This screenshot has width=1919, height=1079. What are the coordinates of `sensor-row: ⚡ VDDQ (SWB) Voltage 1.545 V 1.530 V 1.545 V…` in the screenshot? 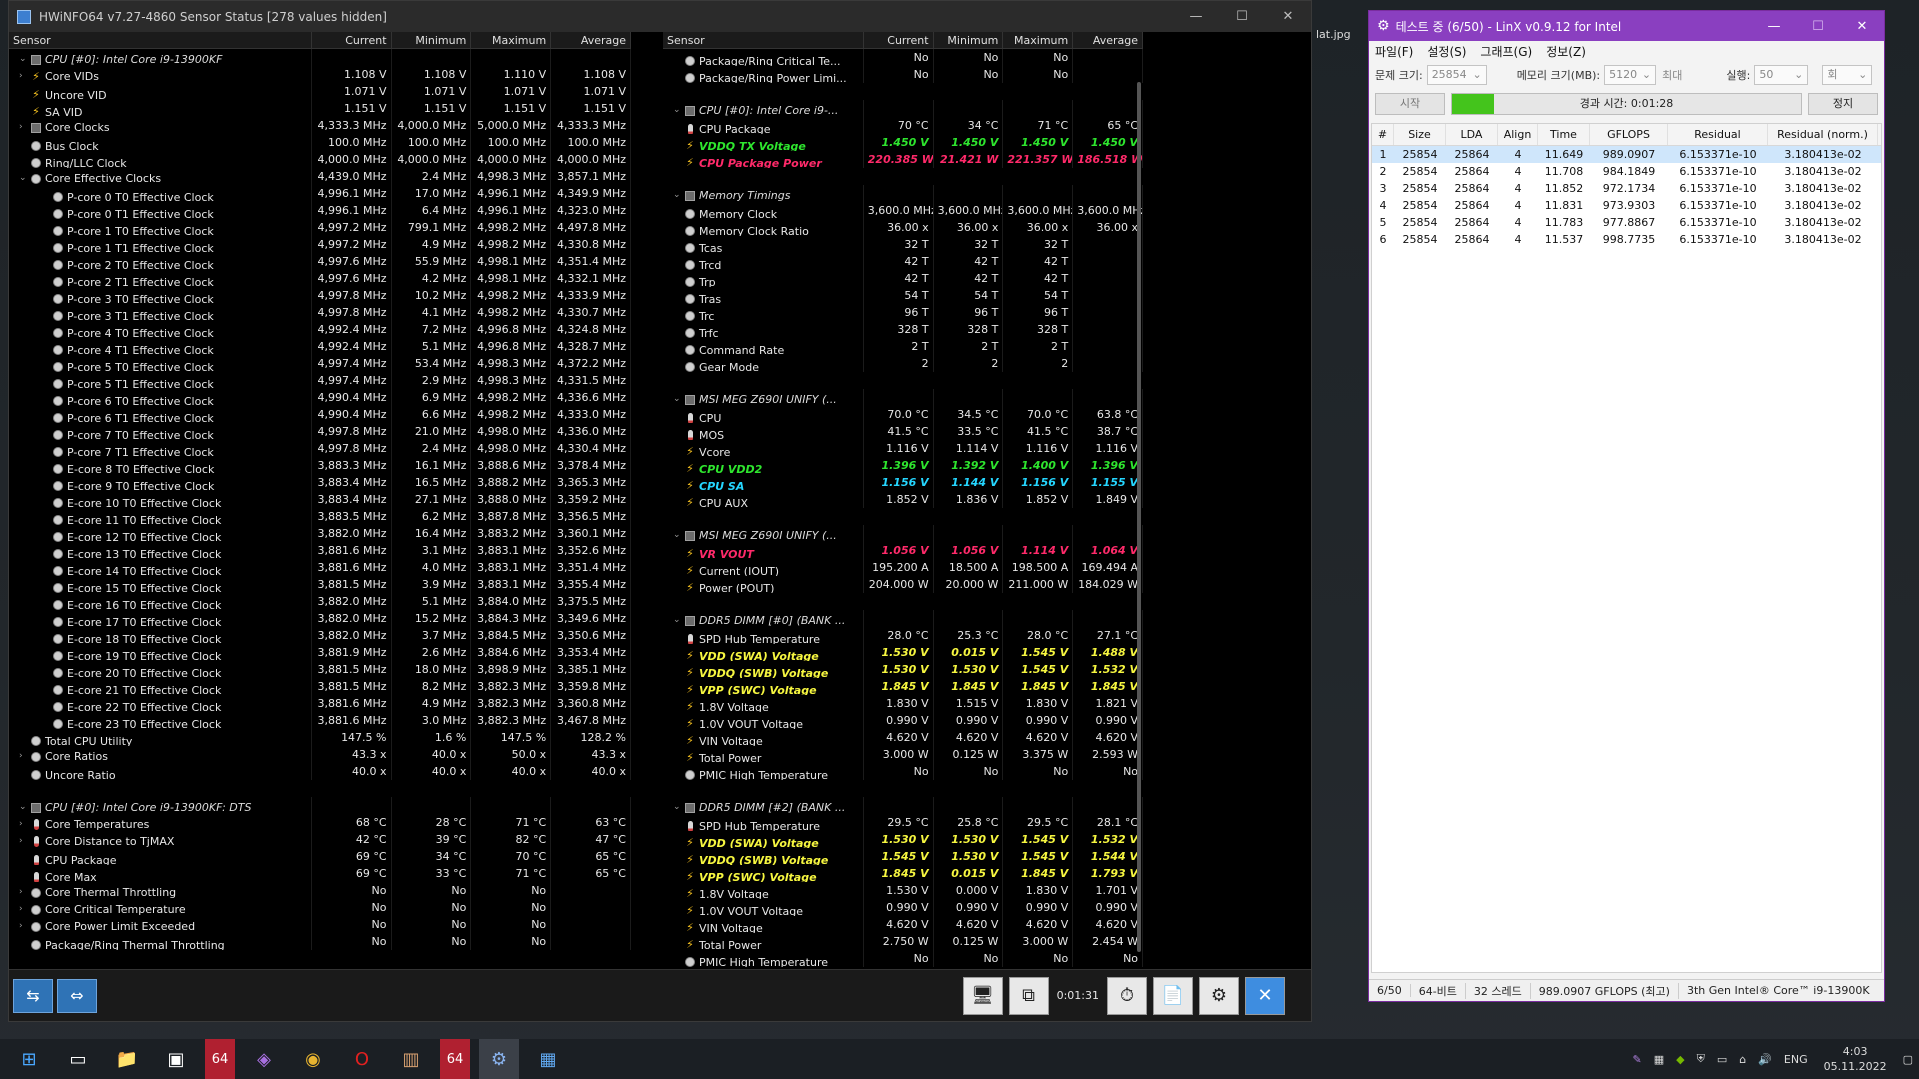 It's located at (903, 856).